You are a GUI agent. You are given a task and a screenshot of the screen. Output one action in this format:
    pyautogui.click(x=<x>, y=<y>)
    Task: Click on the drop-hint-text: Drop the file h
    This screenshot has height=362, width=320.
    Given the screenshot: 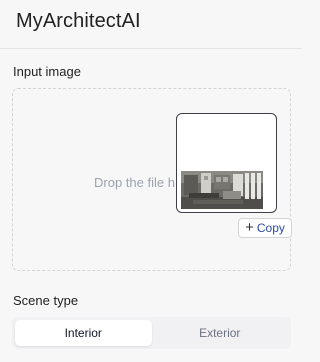 What is the action you would take?
    pyautogui.click(x=134, y=182)
    